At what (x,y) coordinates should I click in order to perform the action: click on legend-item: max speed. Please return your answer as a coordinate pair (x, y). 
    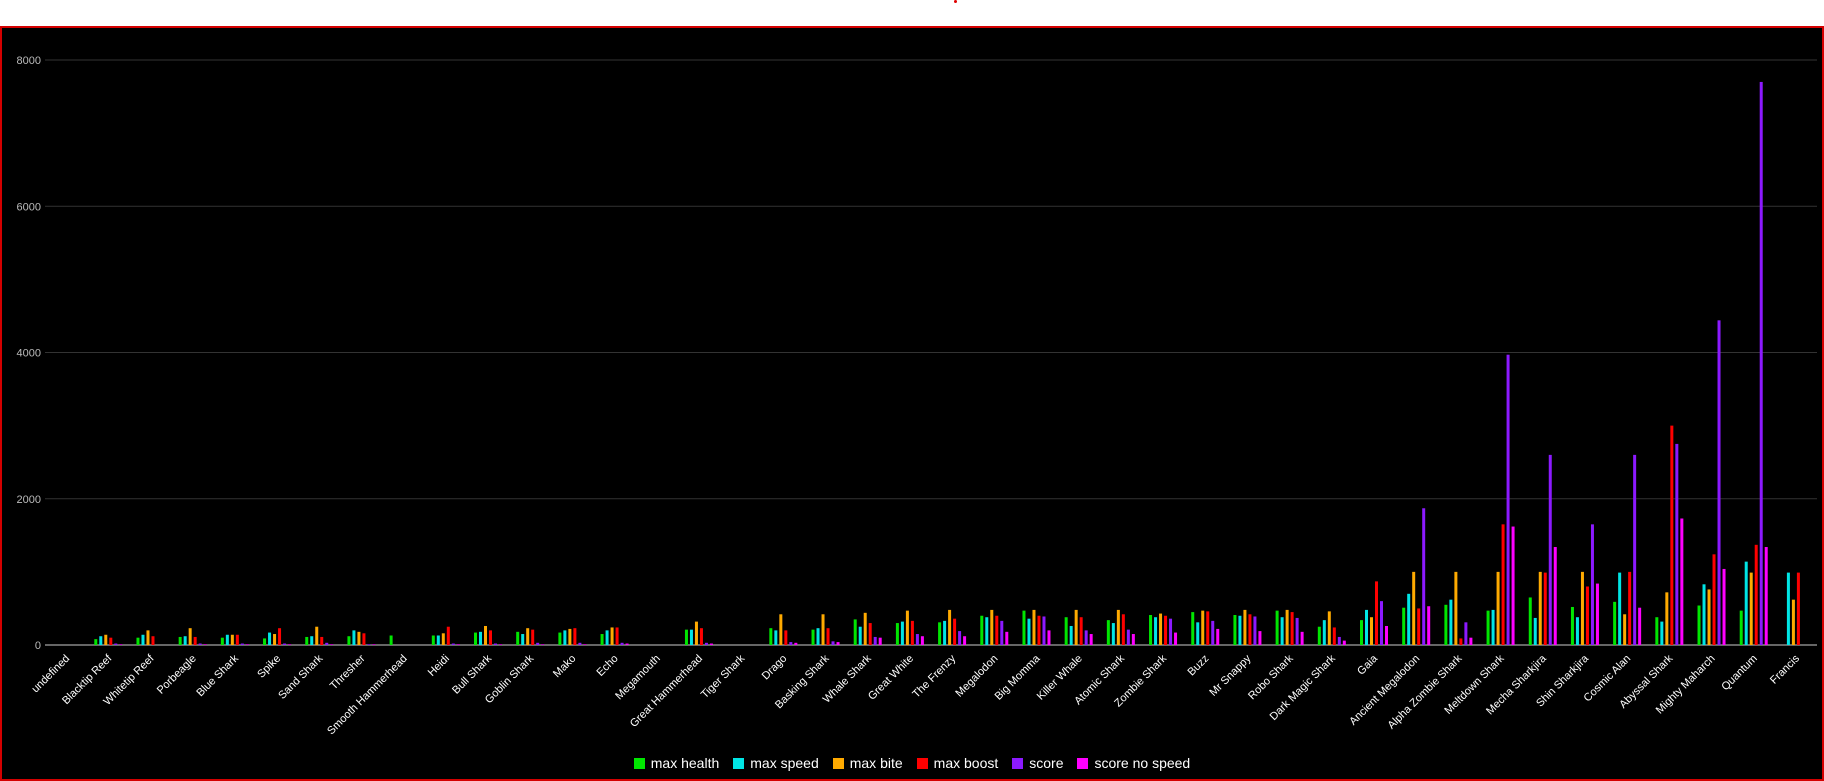
    Looking at the image, I should click on (776, 763).